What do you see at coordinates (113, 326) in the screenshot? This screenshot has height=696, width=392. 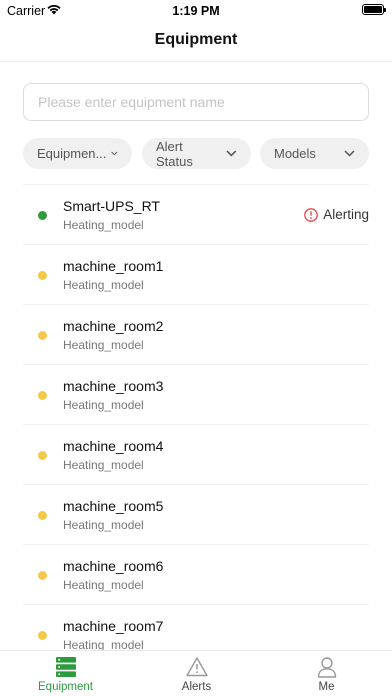 I see `equipment-name: machine_room2` at bounding box center [113, 326].